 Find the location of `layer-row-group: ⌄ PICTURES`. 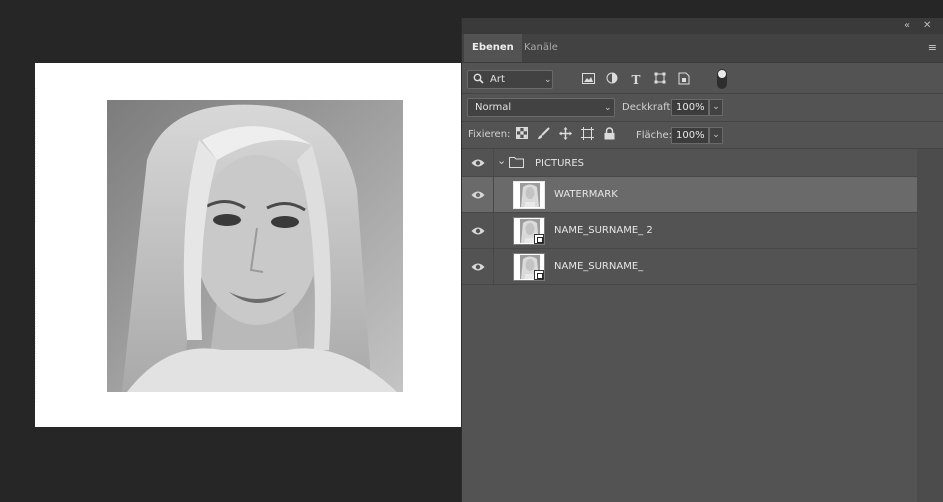

layer-row-group: ⌄ PICTURES is located at coordinates (690, 163).